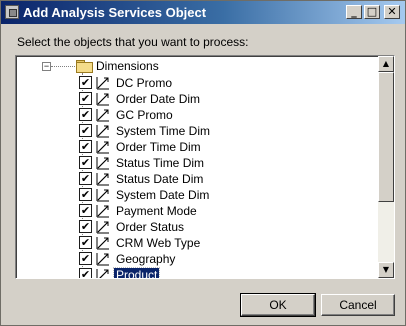 The height and width of the screenshot is (326, 406). Describe the element at coordinates (160, 163) in the screenshot. I see `tree-item-label: Status Time Dim` at that location.